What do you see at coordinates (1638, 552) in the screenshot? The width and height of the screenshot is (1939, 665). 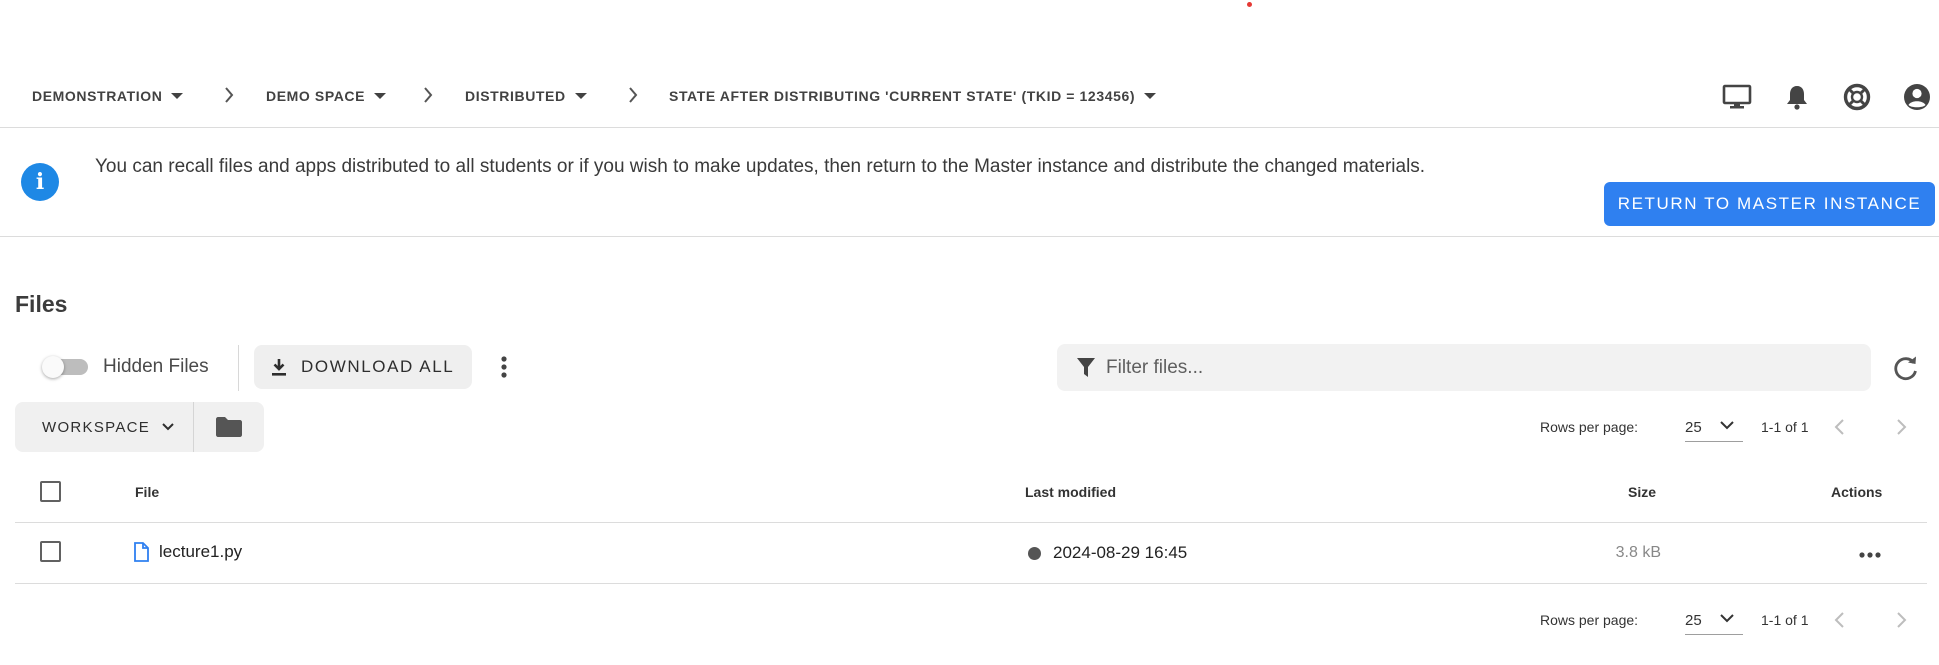 I see `file-size: 3.8 kB` at bounding box center [1638, 552].